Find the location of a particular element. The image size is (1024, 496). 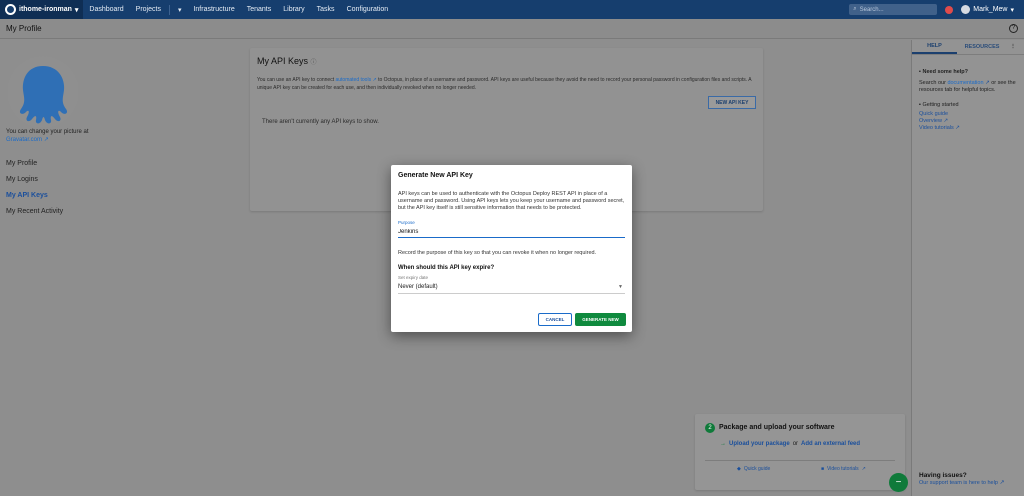

help-tabs: HELP RESOURCES ⋮ is located at coordinates (968, 47).